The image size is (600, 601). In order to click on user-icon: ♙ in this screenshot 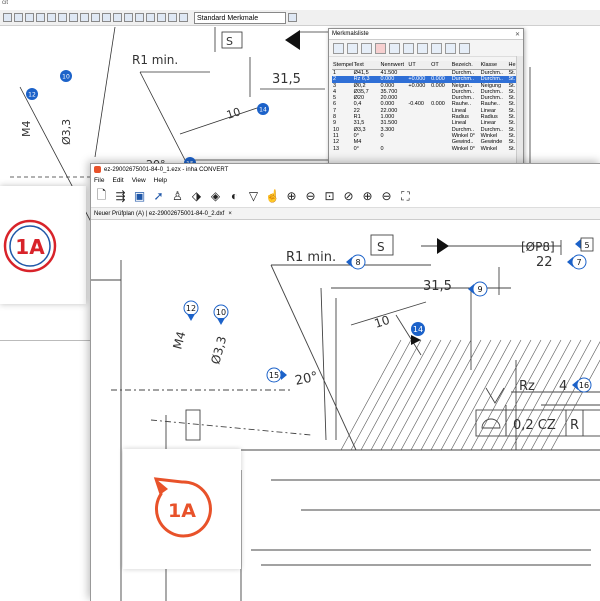, I will do `click(177, 196)`.